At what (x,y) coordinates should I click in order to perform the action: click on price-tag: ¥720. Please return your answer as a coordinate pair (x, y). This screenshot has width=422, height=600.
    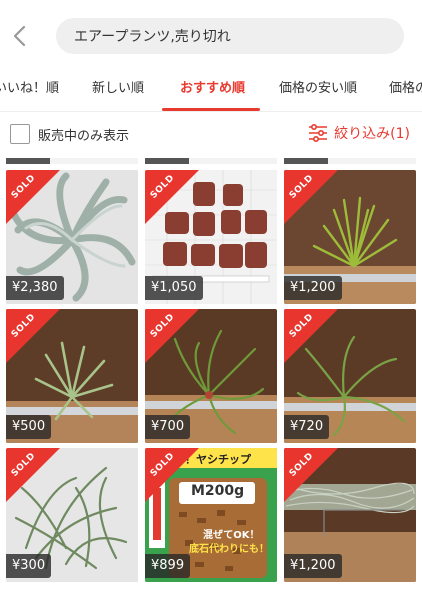
    Looking at the image, I should click on (307, 427).